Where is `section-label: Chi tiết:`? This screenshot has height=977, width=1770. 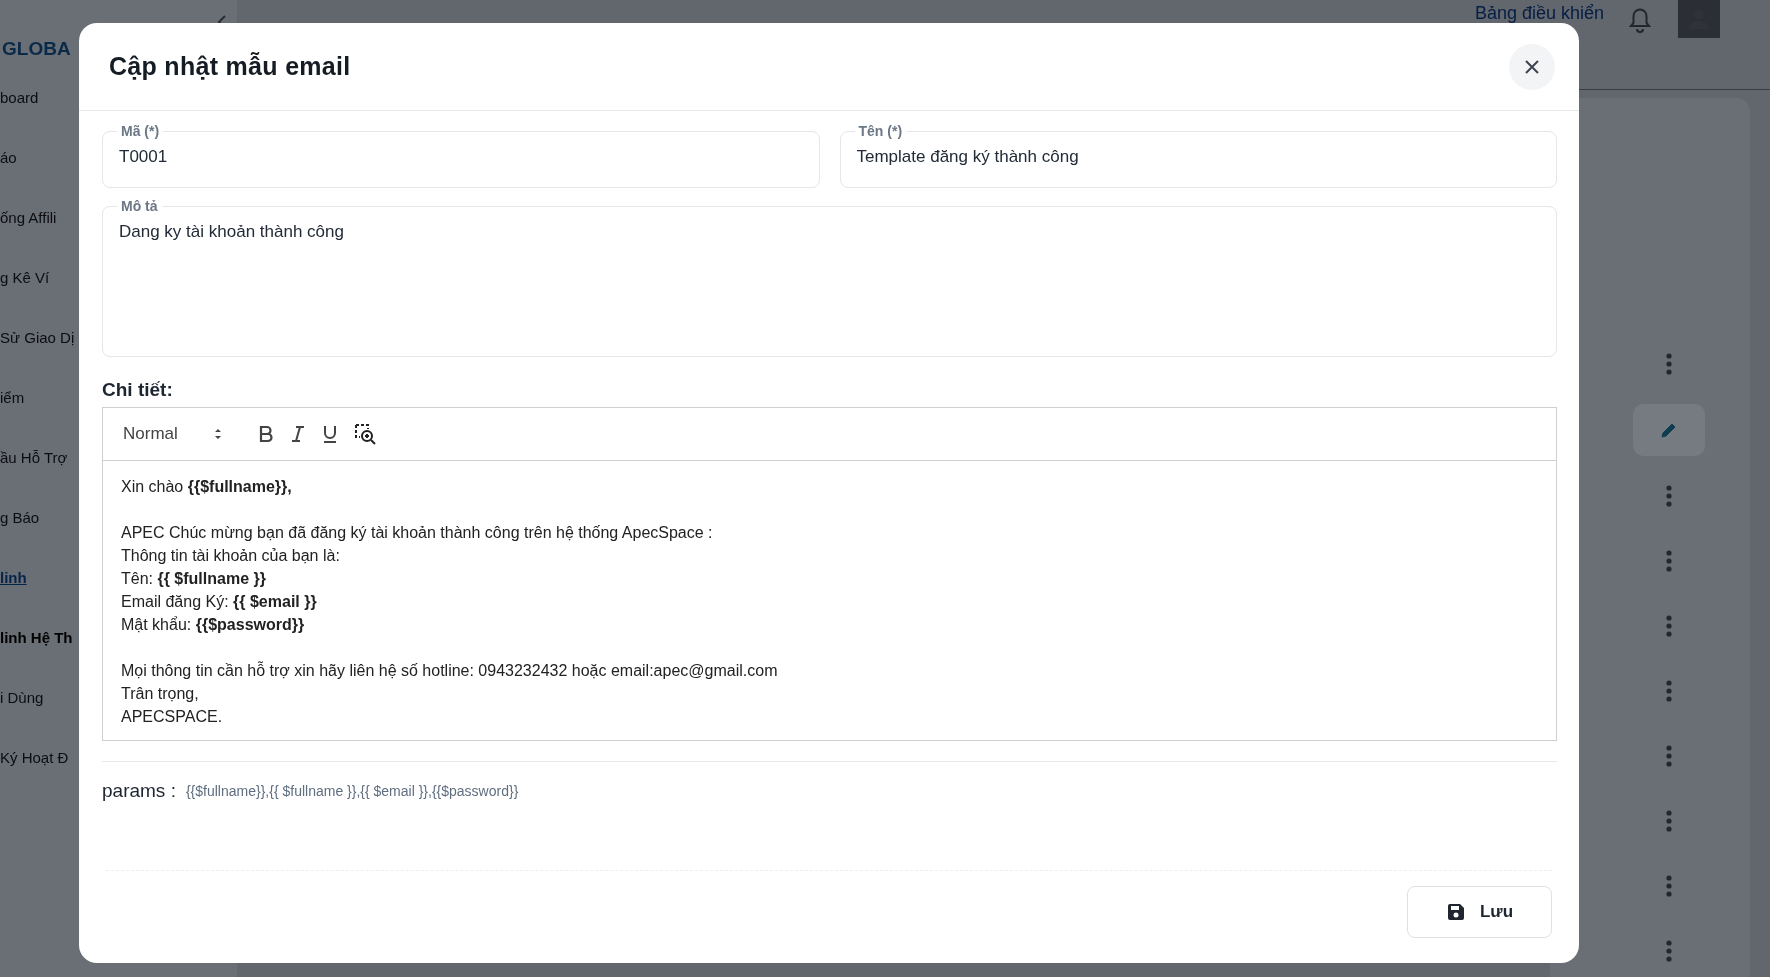
section-label: Chi tiết: is located at coordinates (138, 390).